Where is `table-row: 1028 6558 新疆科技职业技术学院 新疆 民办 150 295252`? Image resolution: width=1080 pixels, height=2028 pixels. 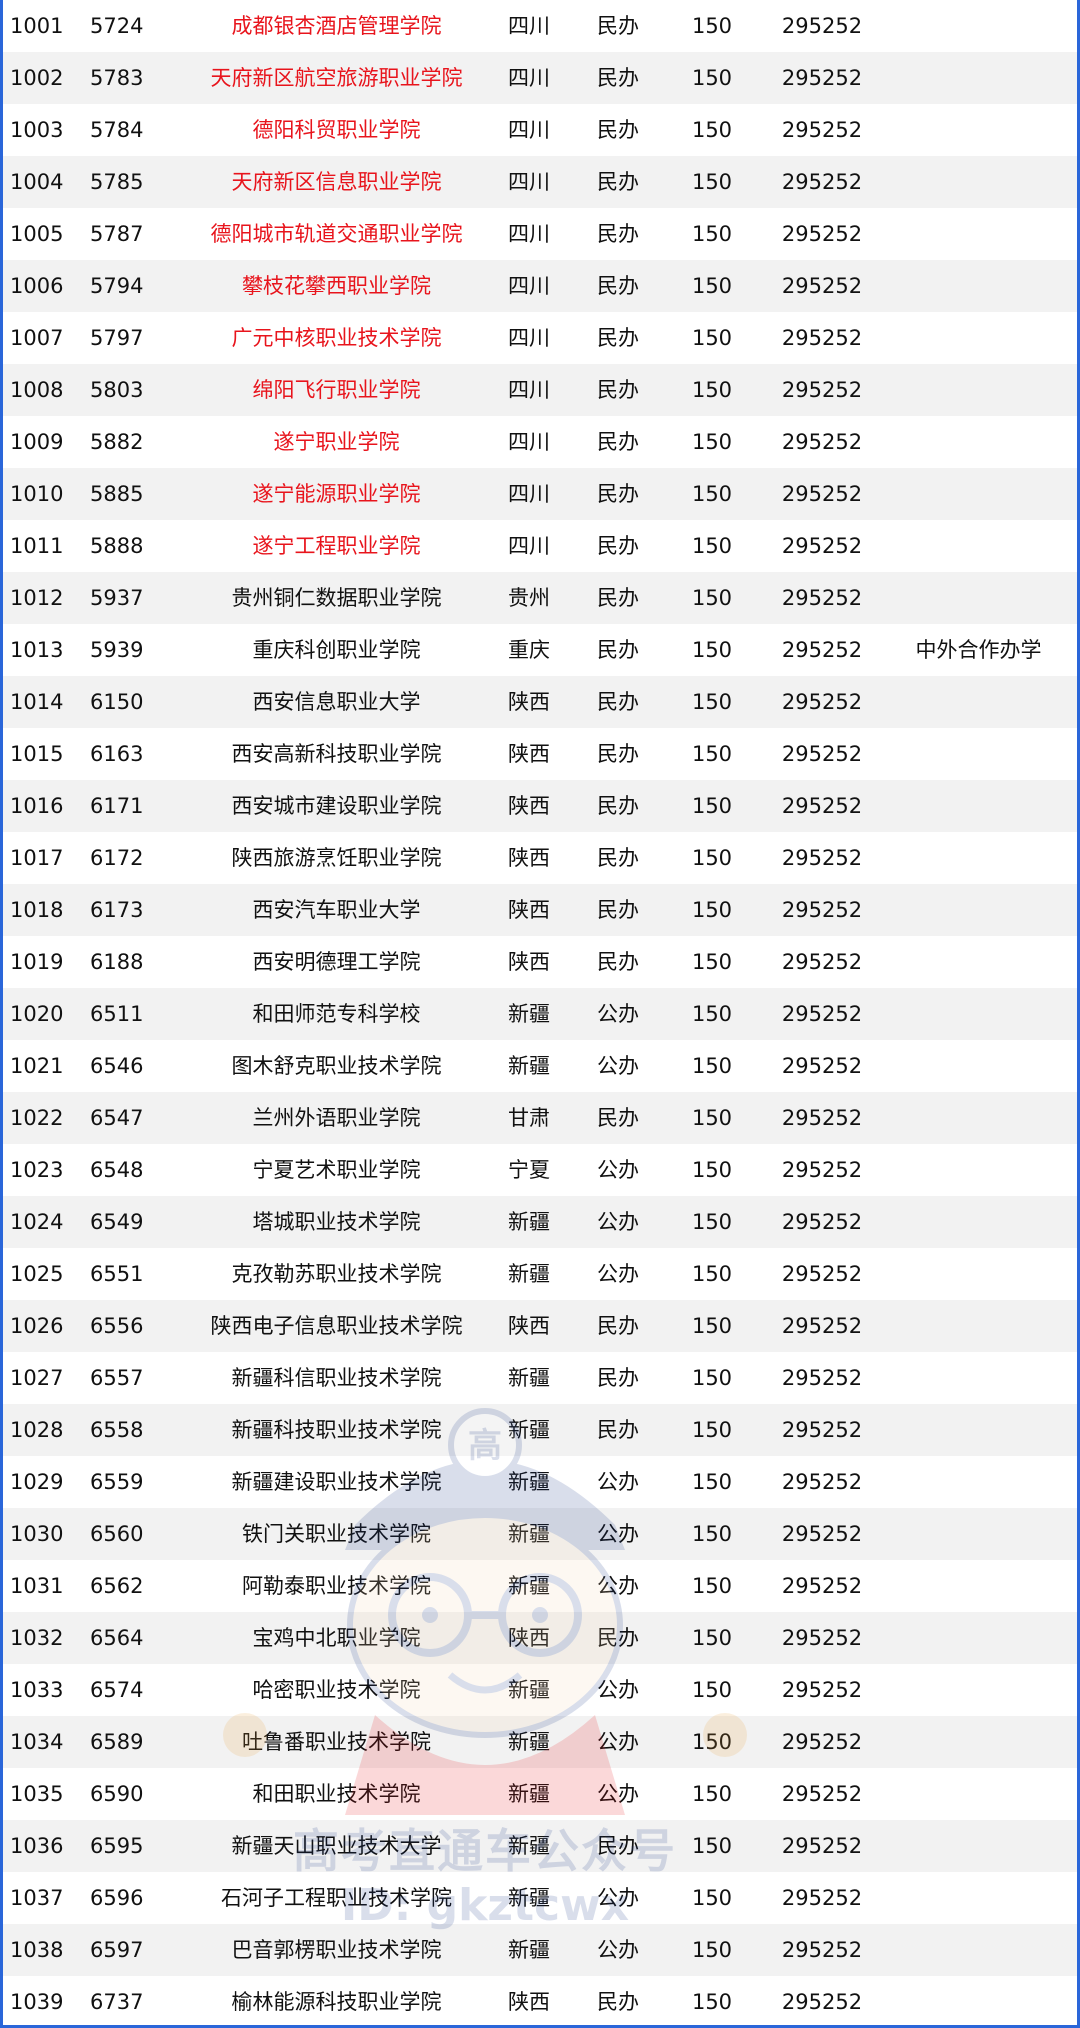 table-row: 1028 6558 新疆科技职业技术学院 新疆 民办 150 295252 is located at coordinates (540, 1430).